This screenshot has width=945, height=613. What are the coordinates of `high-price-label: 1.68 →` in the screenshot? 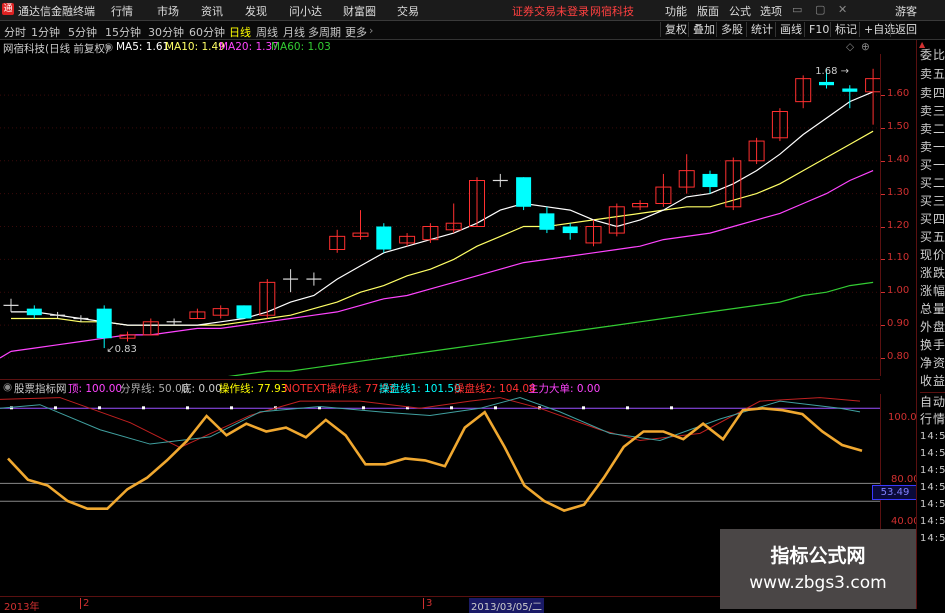 It's located at (832, 71).